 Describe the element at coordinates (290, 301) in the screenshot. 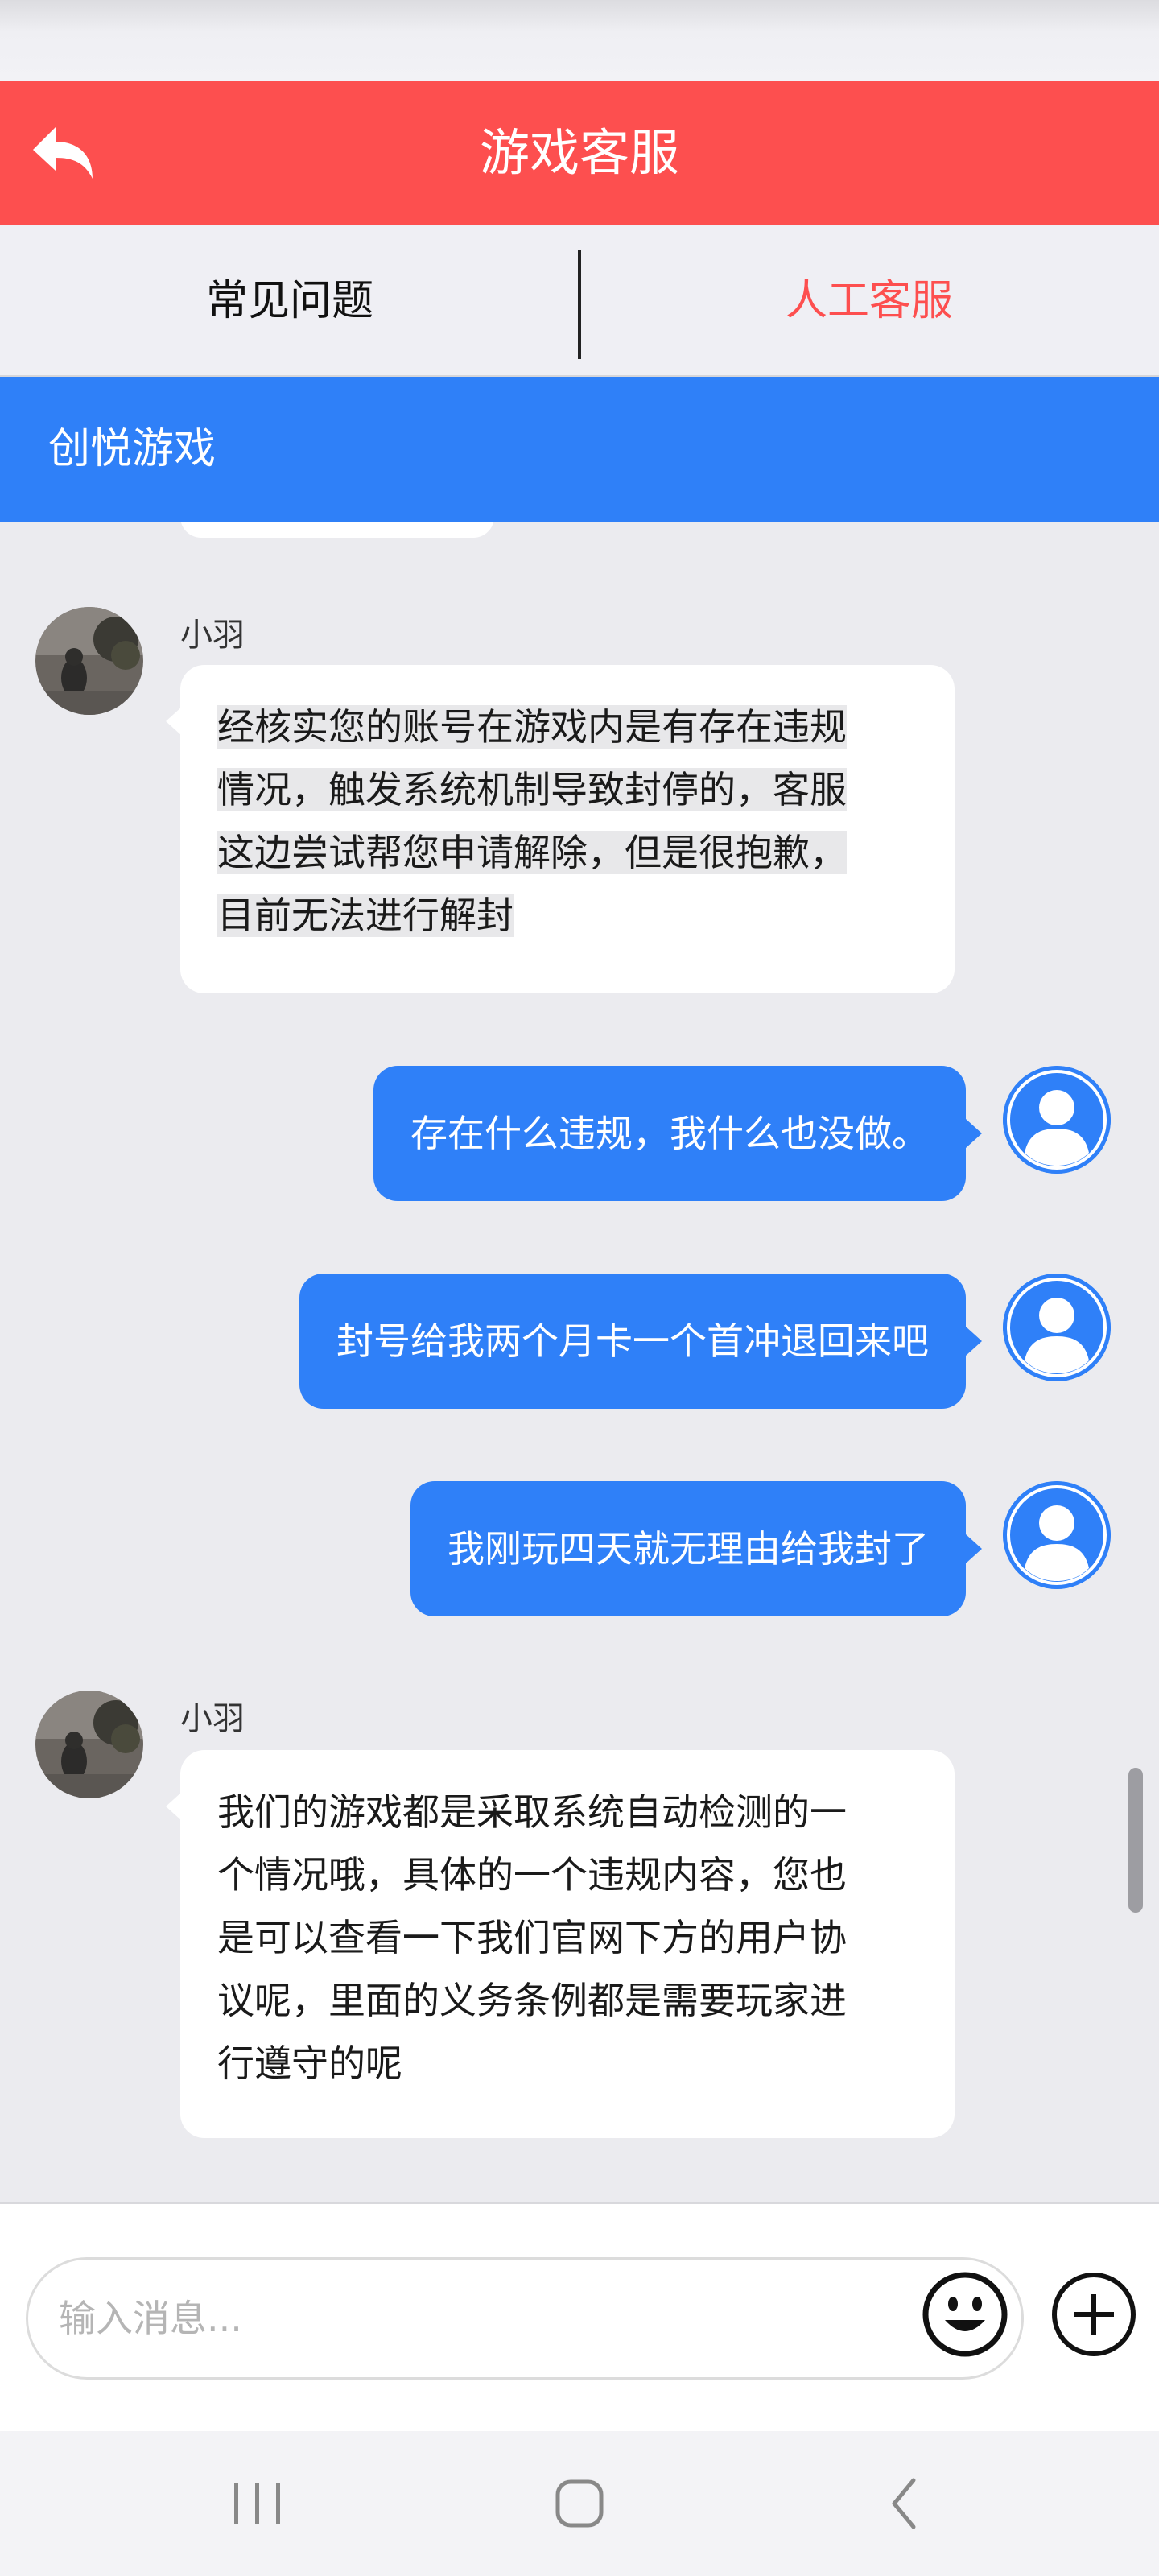

I see `tab-faq: 常见问题` at that location.